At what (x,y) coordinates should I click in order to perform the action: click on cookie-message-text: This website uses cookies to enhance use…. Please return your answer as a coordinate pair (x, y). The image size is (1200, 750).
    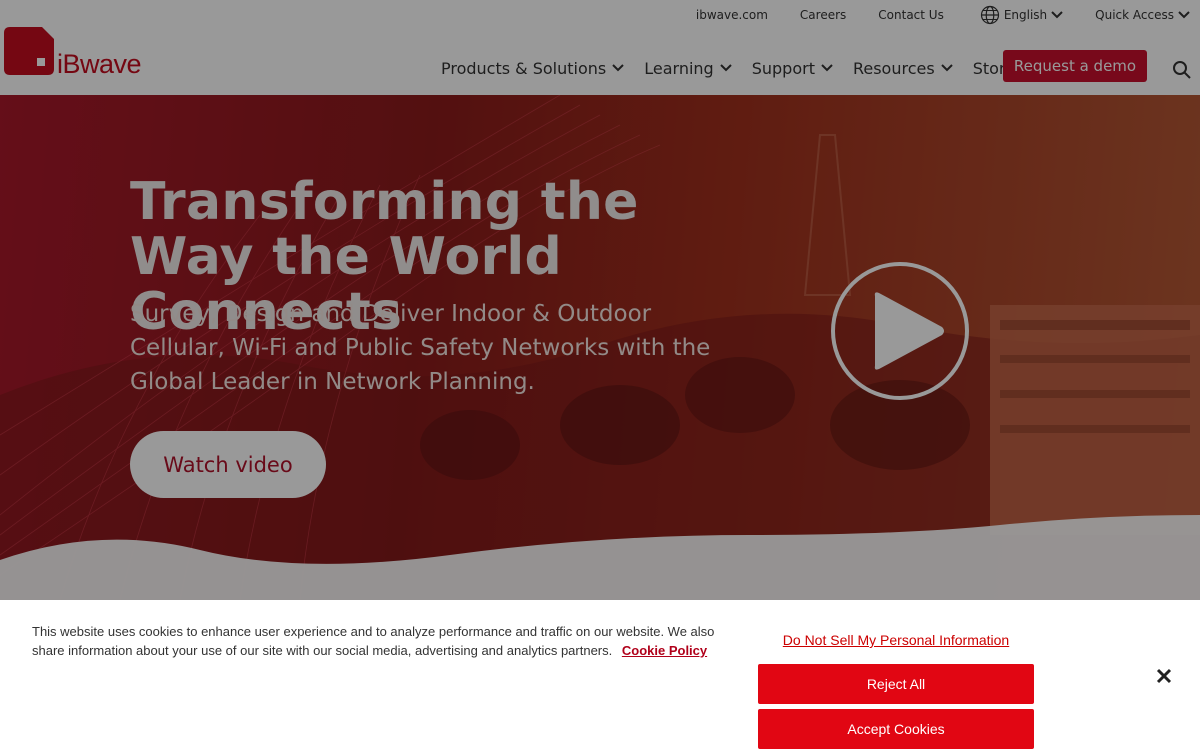
    Looking at the image, I should click on (373, 641).